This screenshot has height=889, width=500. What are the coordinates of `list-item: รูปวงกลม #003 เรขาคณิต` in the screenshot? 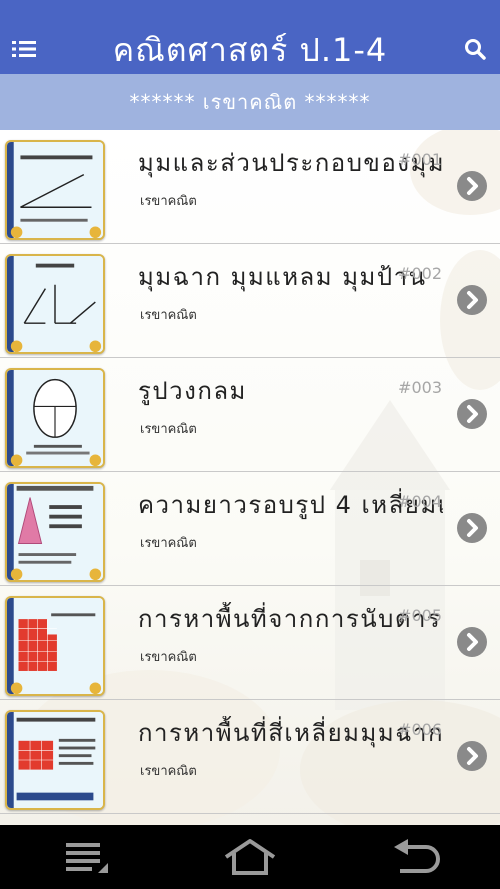 It's located at (250, 415).